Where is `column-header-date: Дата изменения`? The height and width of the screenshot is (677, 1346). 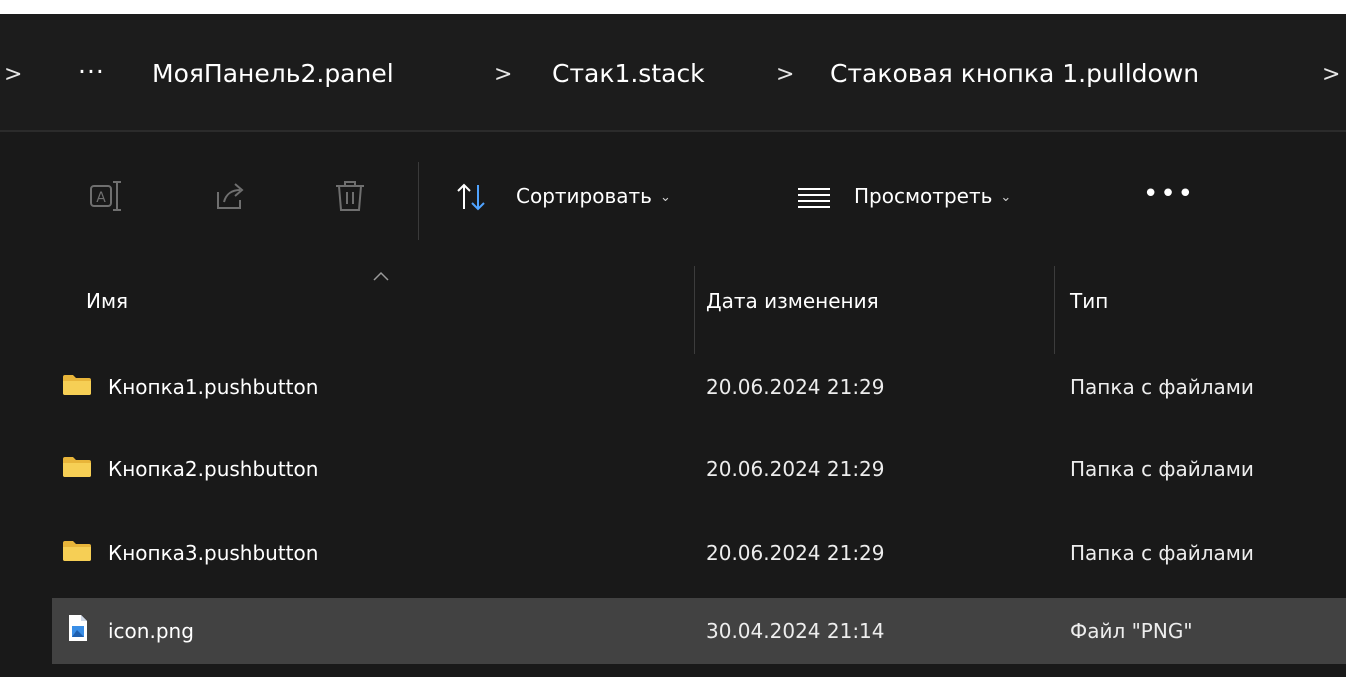
column-header-date: Дата изменения is located at coordinates (792, 301).